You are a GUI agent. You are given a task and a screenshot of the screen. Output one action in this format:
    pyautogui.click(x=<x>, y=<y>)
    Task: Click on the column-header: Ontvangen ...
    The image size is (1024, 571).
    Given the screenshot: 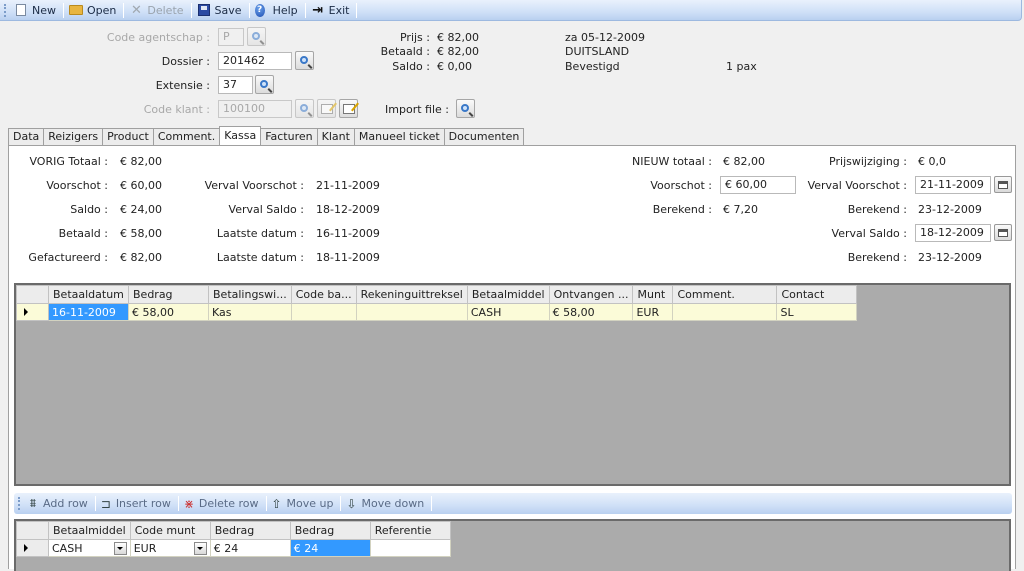 What is the action you would take?
    pyautogui.click(x=591, y=294)
    